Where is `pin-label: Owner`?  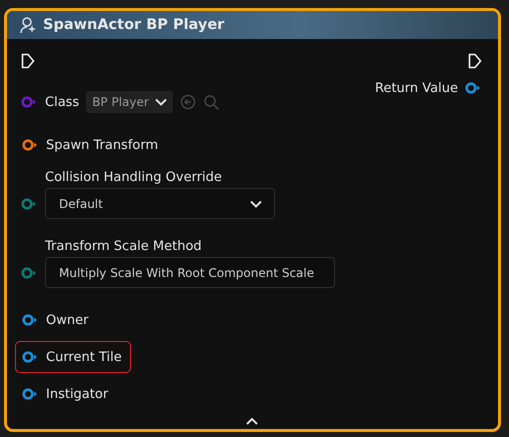
pin-label: Owner is located at coordinates (67, 320).